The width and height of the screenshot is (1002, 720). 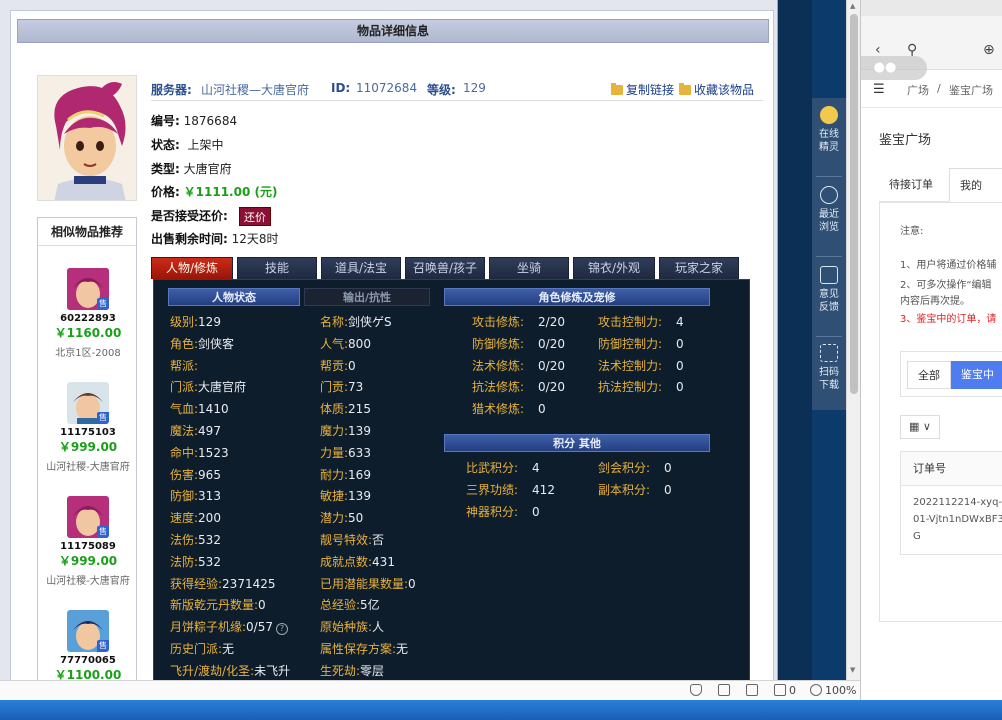 I want to click on scroll-thumb, so click(x=854, y=204).